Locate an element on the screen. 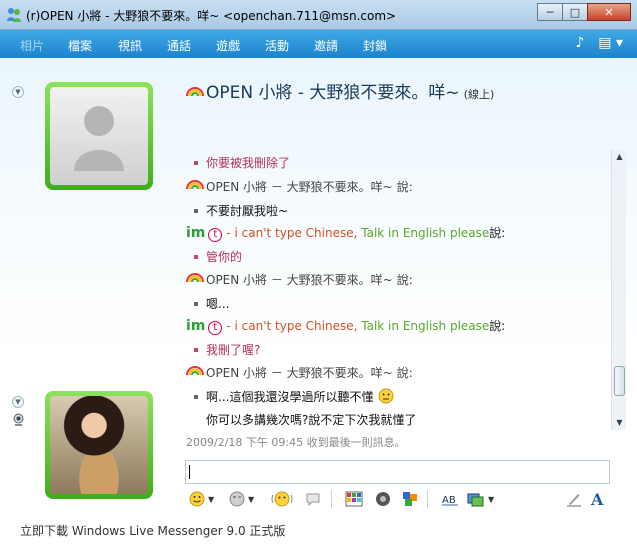 The image size is (637, 553). games-button is located at coordinates (410, 499).